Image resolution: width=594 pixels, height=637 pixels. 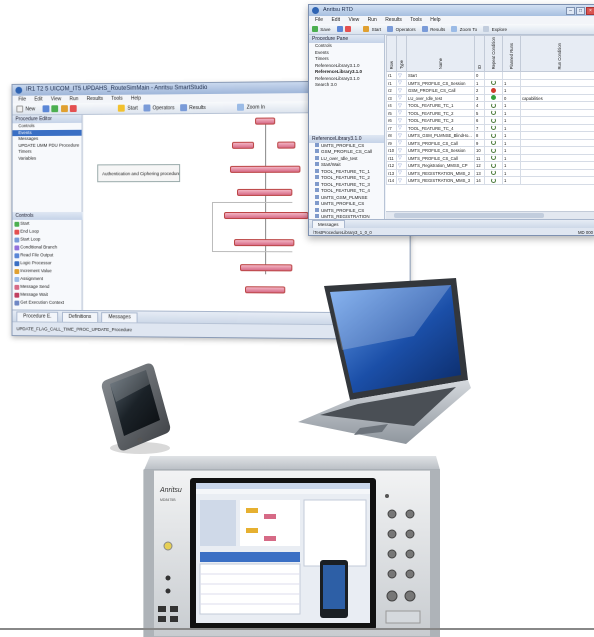 What do you see at coordinates (490, 83) in the screenshot?
I see `table-row: r1 ▽ UMTS_PROFILE_CS_Session 1 1` at bounding box center [490, 83].